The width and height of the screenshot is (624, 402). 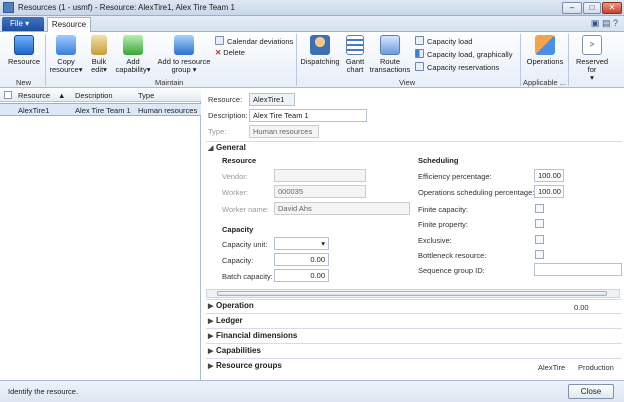 What do you see at coordinates (549, 175) in the screenshot?
I see `efficiency-percentage-field: 100.00` at bounding box center [549, 175].